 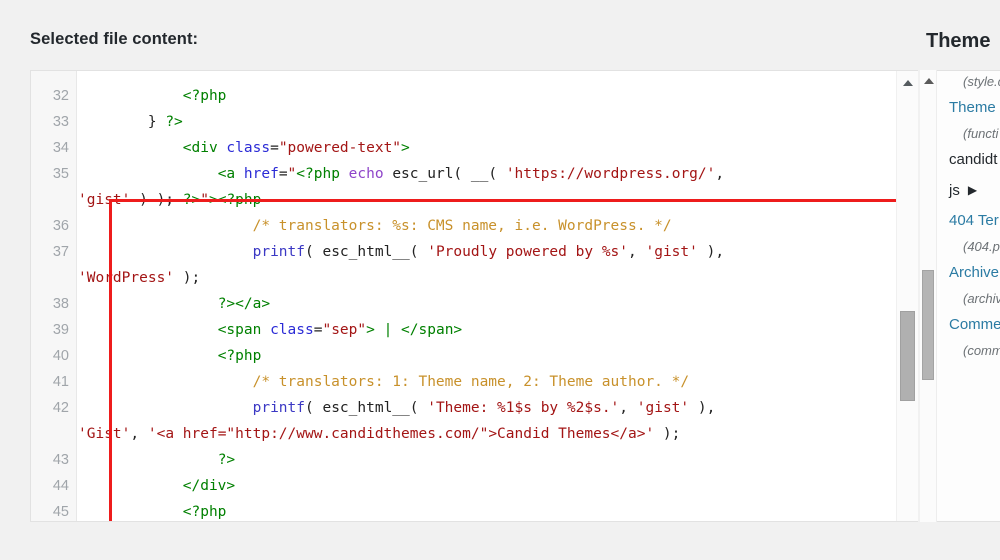 I want to click on line-number: 34, so click(x=60, y=148).